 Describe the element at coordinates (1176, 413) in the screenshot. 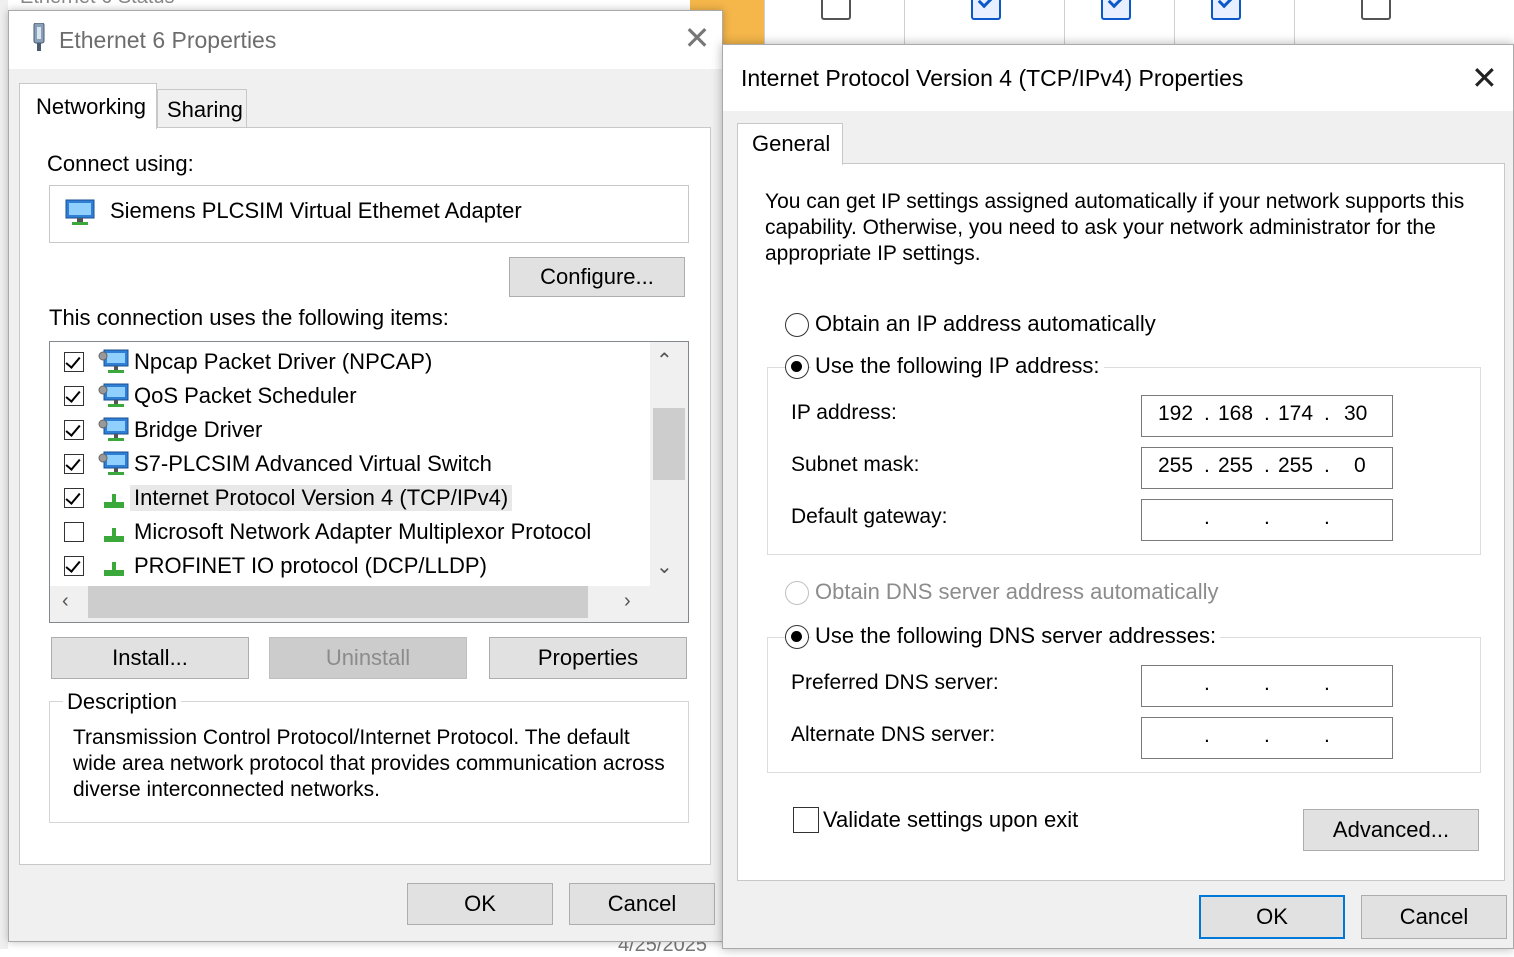

I see `ip-octet: 192` at that location.